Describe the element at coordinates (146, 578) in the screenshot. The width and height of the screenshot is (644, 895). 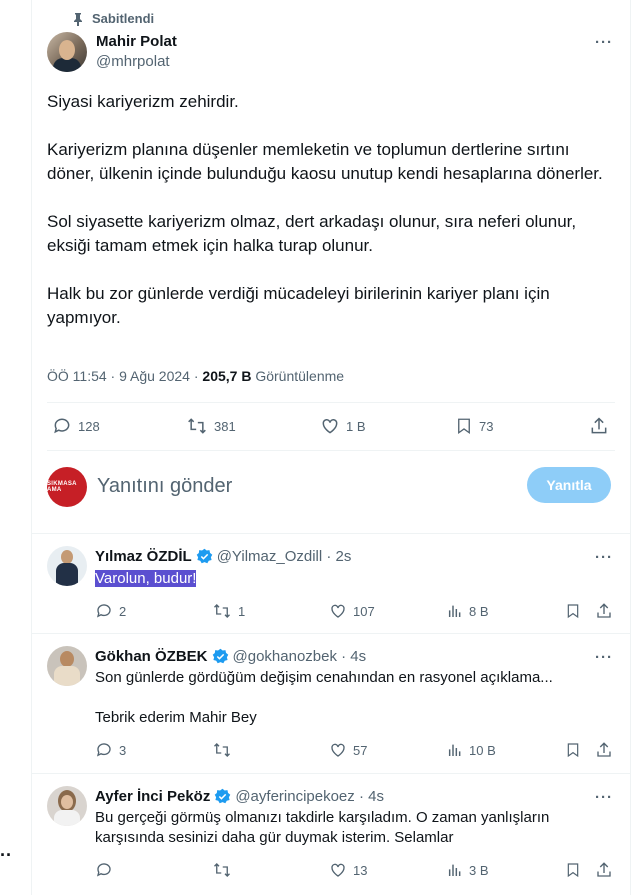
I see `reply-text: Varolun, budur!` at that location.